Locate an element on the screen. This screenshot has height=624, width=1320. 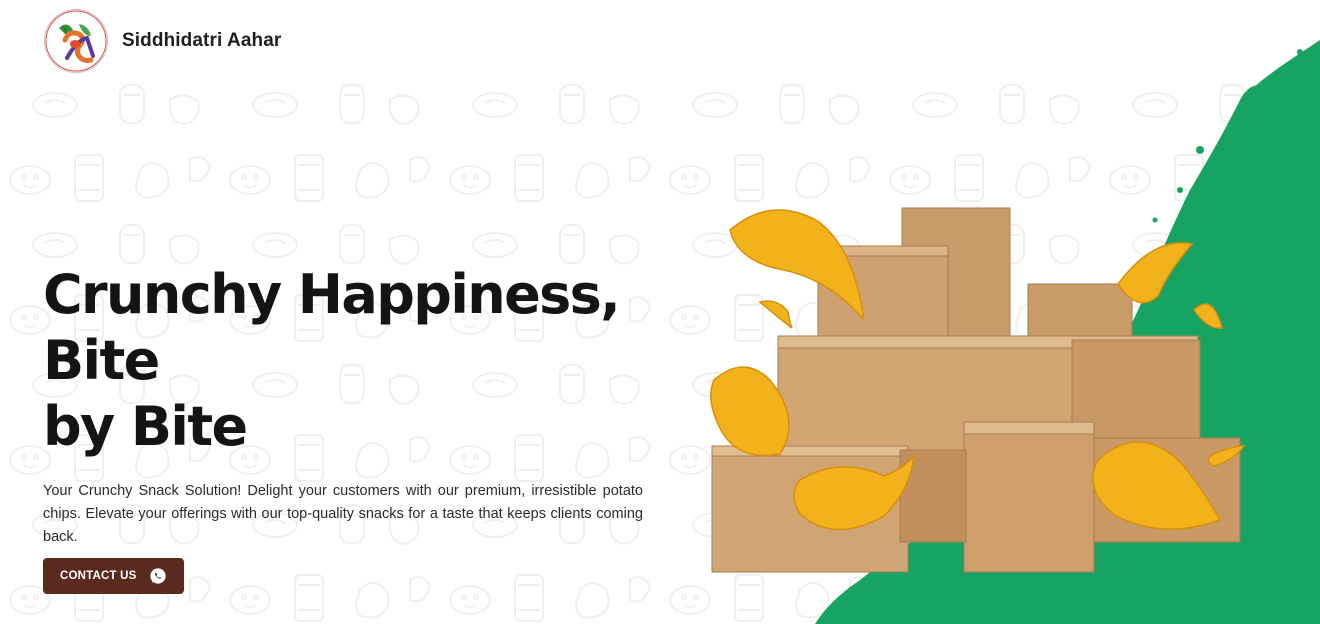
brand-name: Siddhidatri Aahar is located at coordinates (201, 41).